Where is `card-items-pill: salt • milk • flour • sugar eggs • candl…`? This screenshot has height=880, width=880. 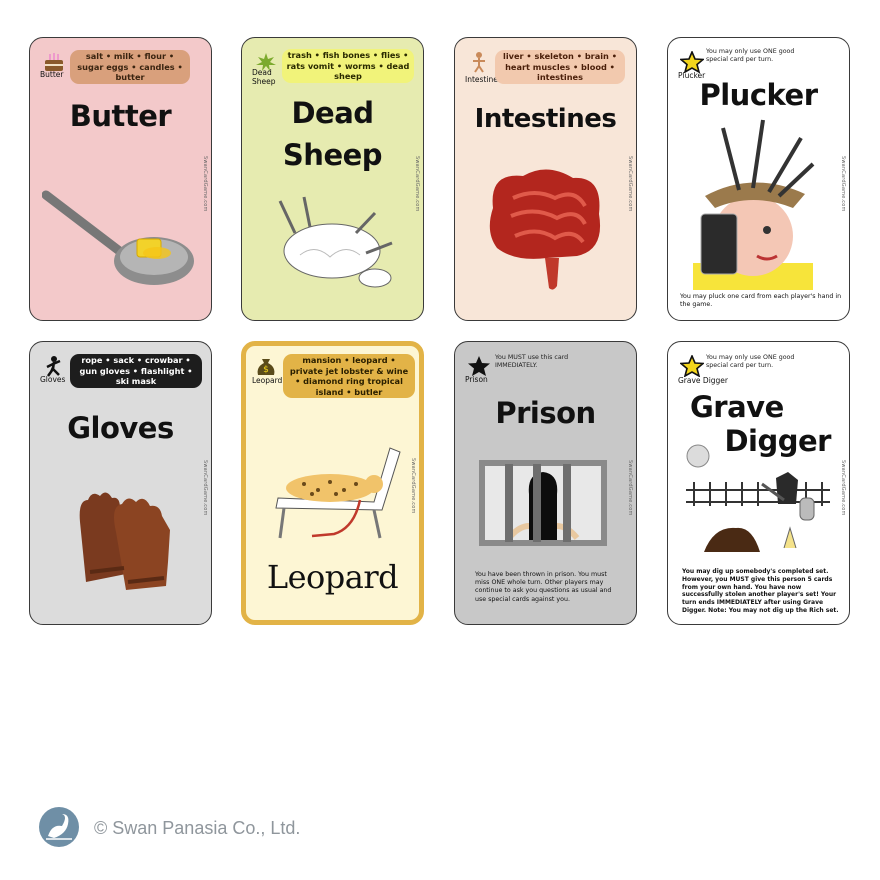 card-items-pill: salt • milk • flour • sugar eggs • candl… is located at coordinates (130, 67).